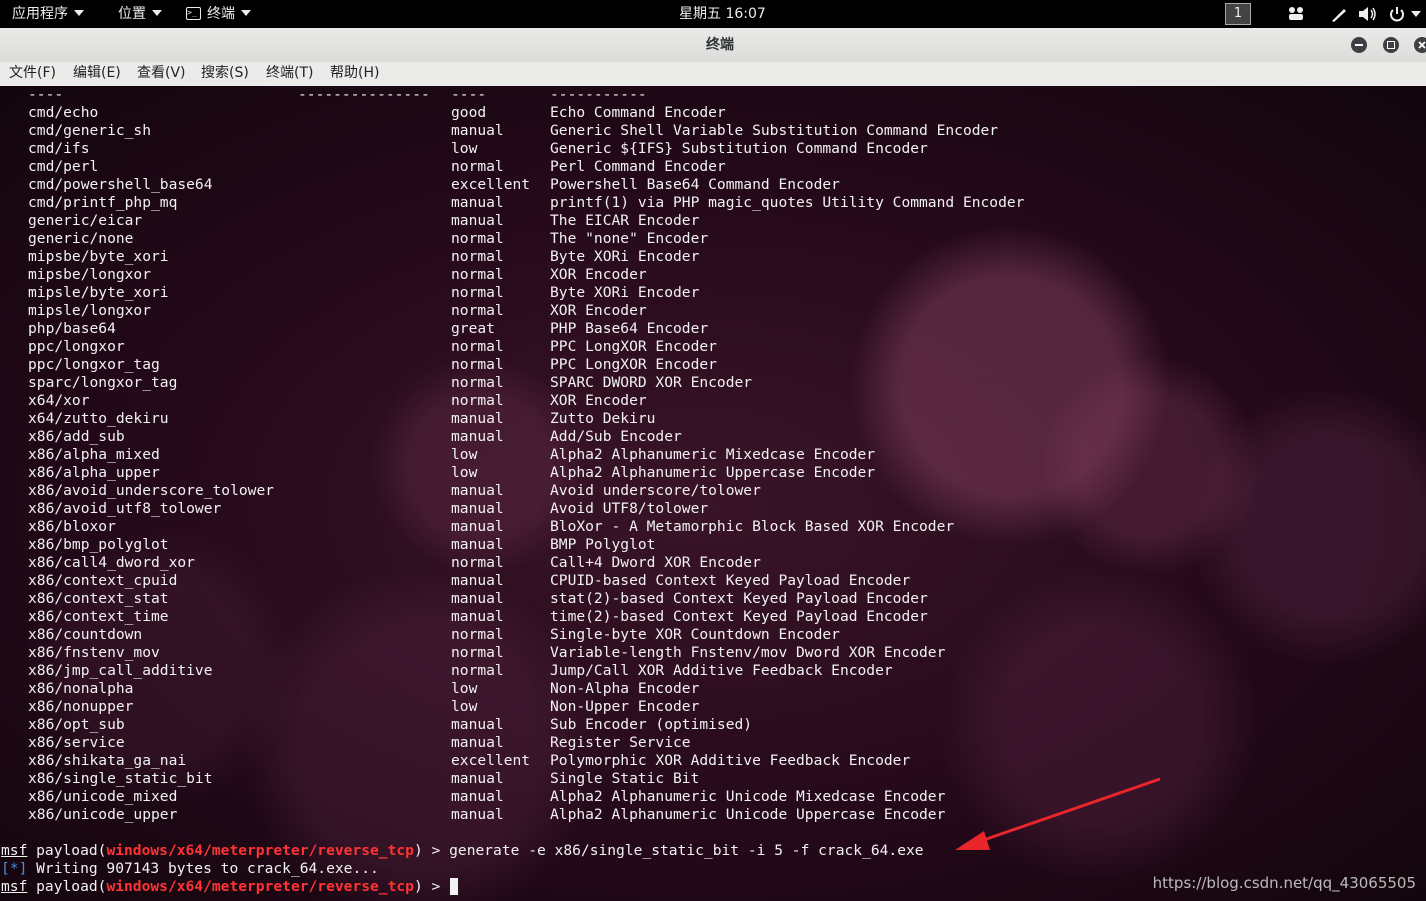  Describe the element at coordinates (40, 14) in the screenshot. I see `applications-label: 应用程序` at that location.